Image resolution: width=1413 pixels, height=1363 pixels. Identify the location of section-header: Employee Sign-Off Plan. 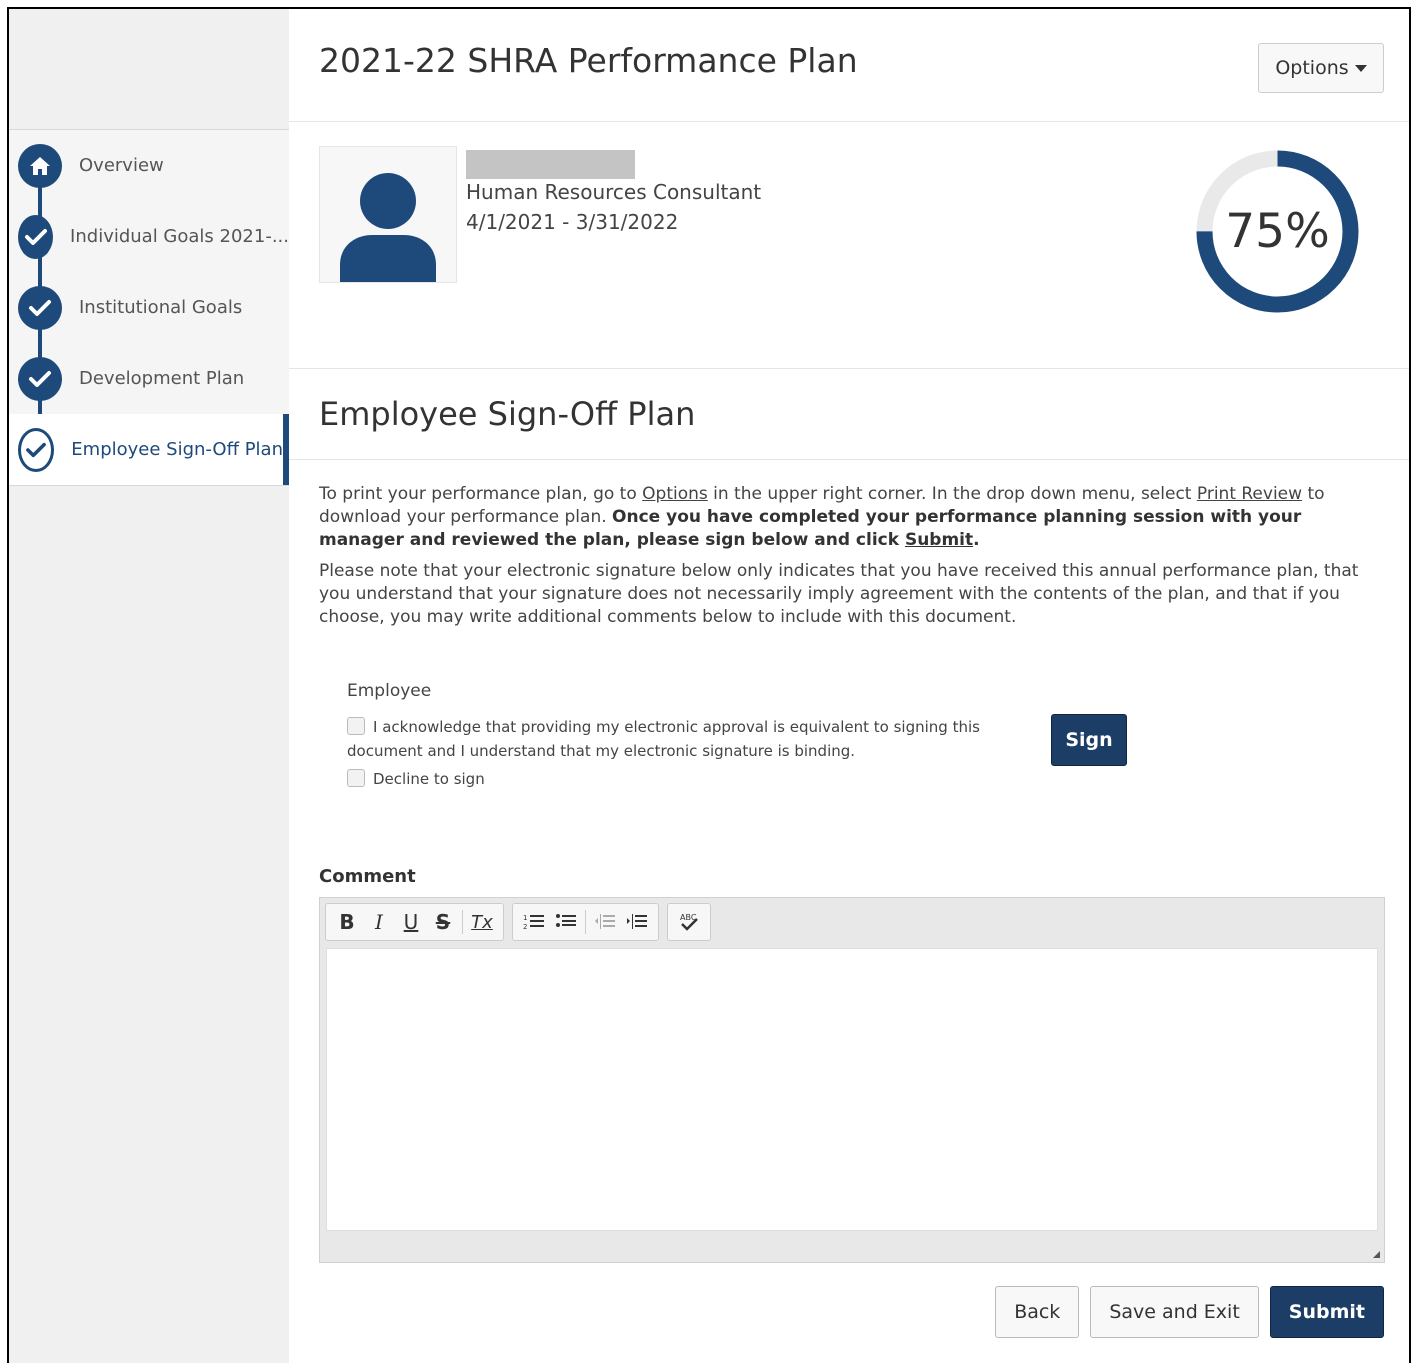
(849, 414).